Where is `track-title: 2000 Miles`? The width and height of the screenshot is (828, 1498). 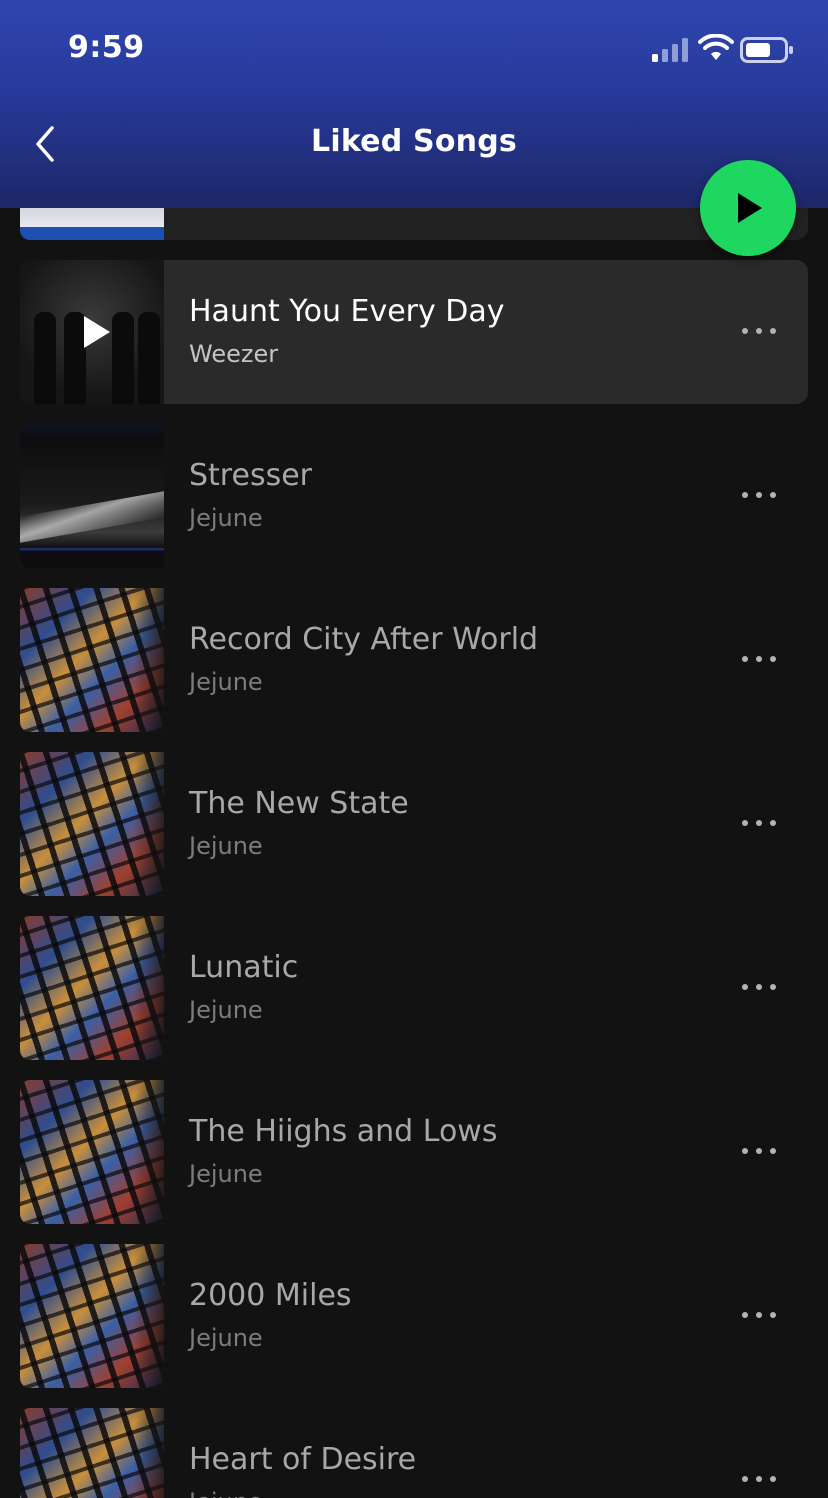 track-title: 2000 Miles is located at coordinates (270, 1295).